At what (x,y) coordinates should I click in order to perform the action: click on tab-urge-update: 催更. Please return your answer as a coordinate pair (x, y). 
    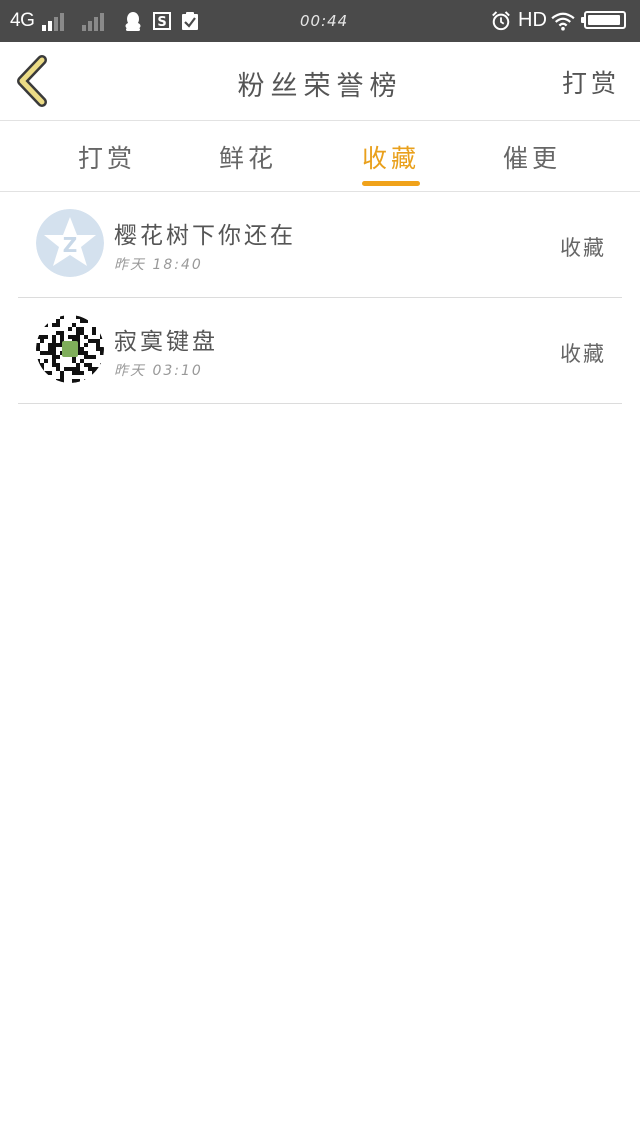
    Looking at the image, I should click on (532, 157).